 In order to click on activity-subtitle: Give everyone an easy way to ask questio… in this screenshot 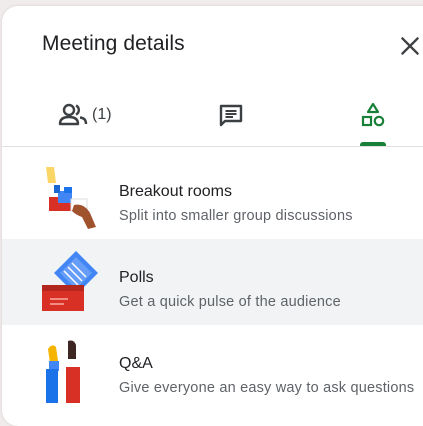, I will do `click(267, 388)`.